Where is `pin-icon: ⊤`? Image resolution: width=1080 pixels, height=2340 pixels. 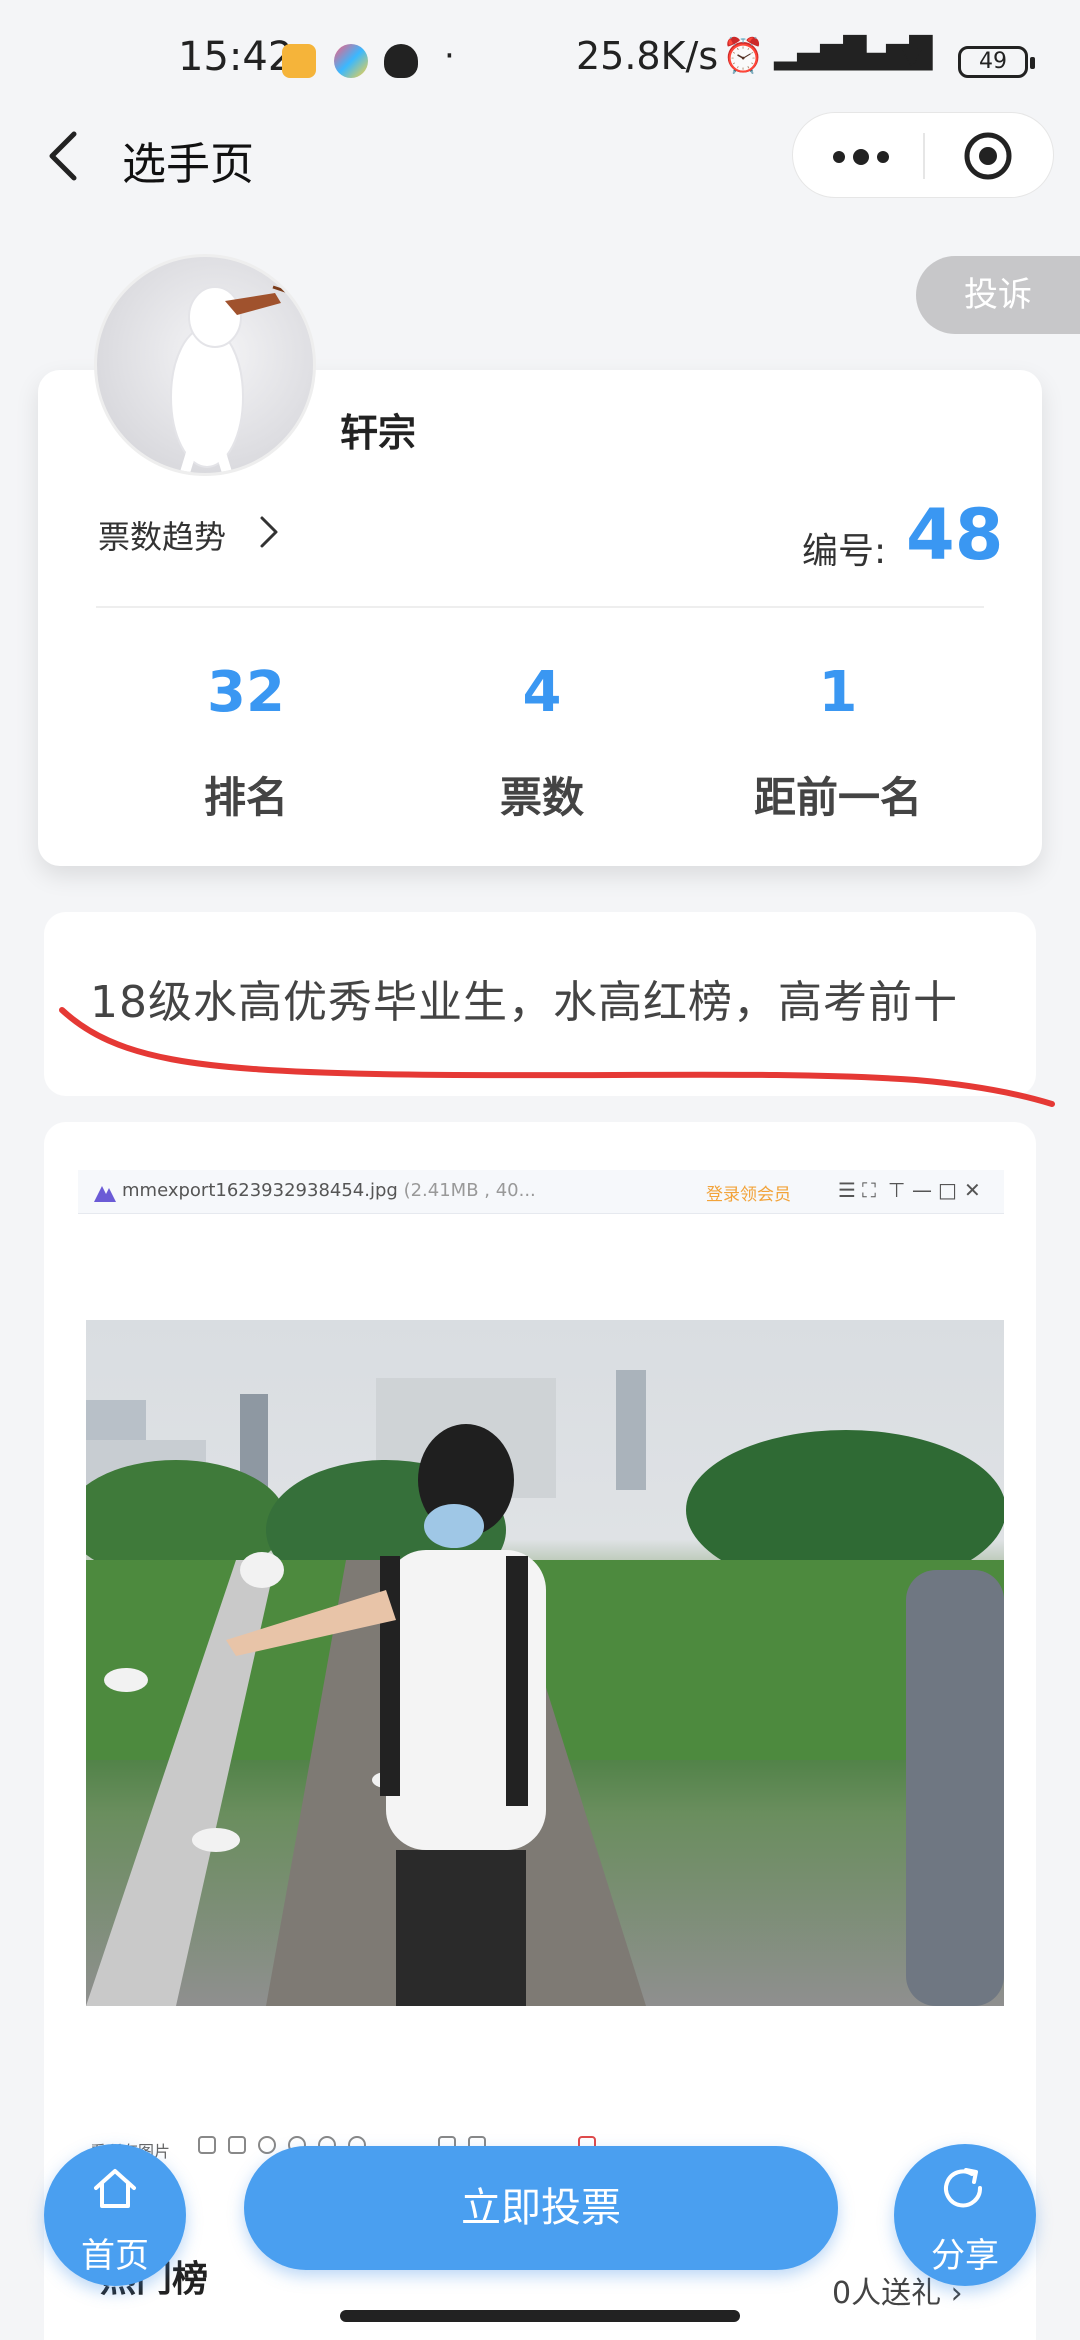 pin-icon: ⊤ is located at coordinates (896, 1190).